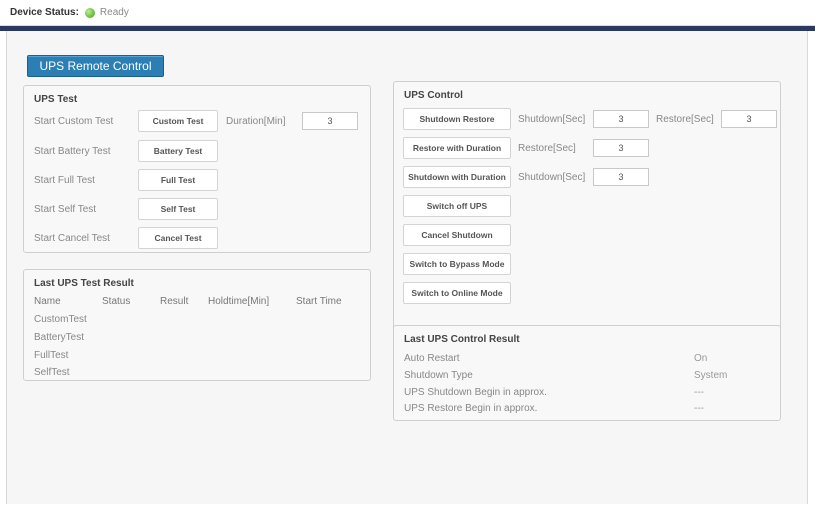 This screenshot has width=815, height=506. What do you see at coordinates (475, 392) in the screenshot?
I see `shutdown-begin-label: UPS Shutdown Begin in approx.` at bounding box center [475, 392].